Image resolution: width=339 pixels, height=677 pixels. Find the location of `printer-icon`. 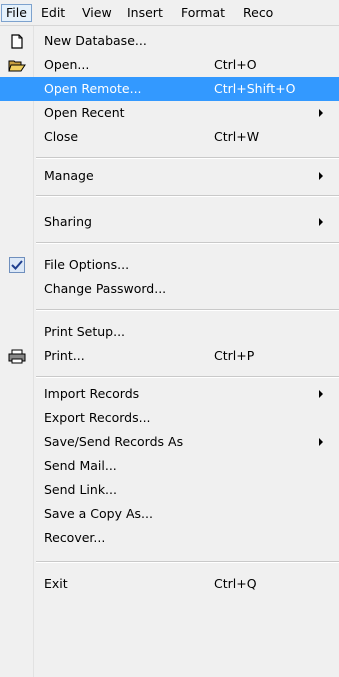

printer-icon is located at coordinates (17, 356).